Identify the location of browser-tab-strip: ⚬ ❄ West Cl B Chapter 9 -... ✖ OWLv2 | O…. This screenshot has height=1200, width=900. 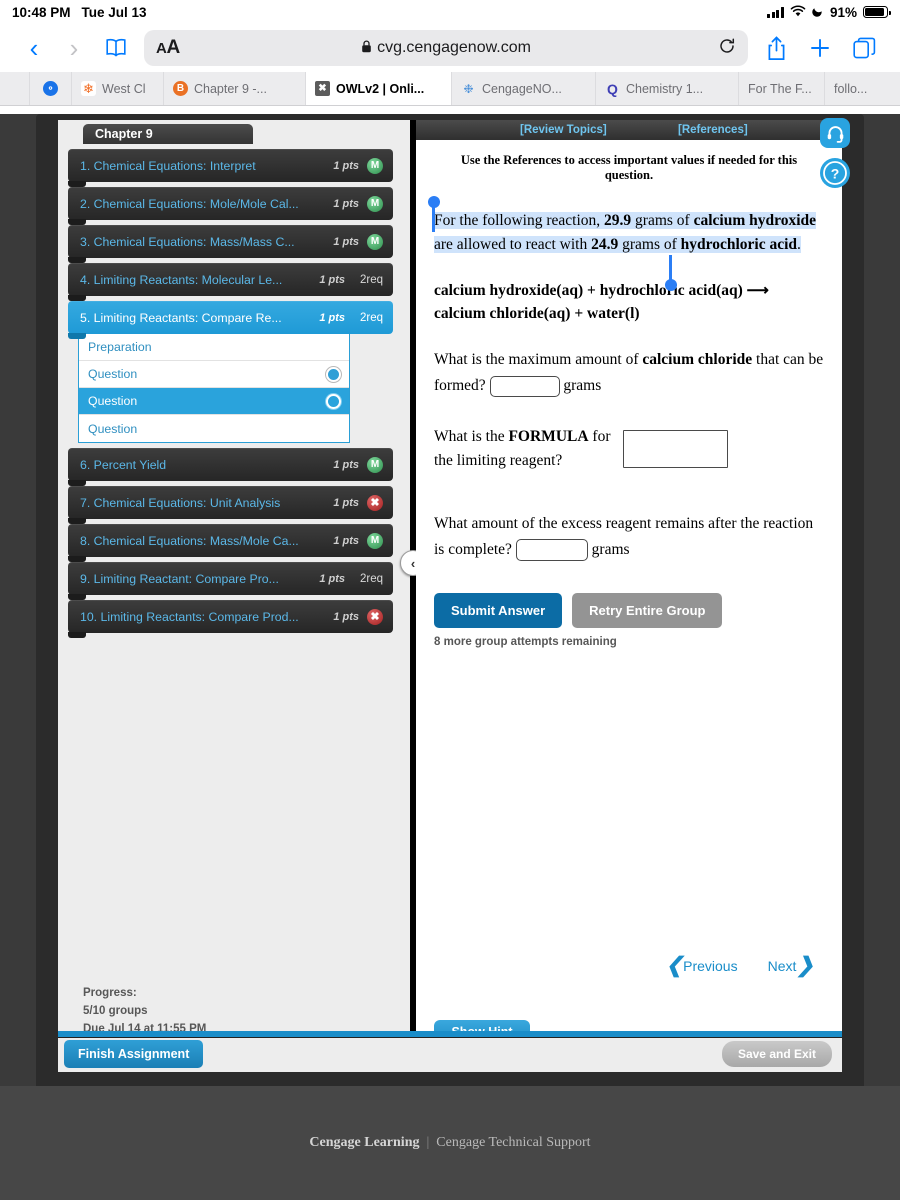
(450, 89).